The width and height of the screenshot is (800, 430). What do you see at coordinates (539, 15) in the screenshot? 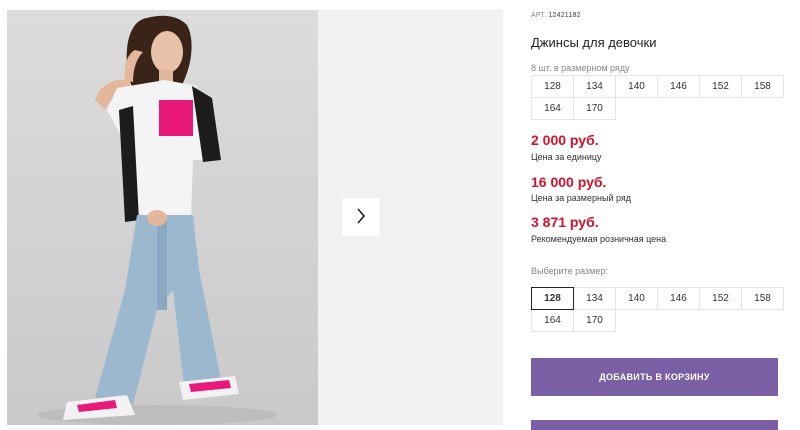
I see `sku-label: АРТ.` at bounding box center [539, 15].